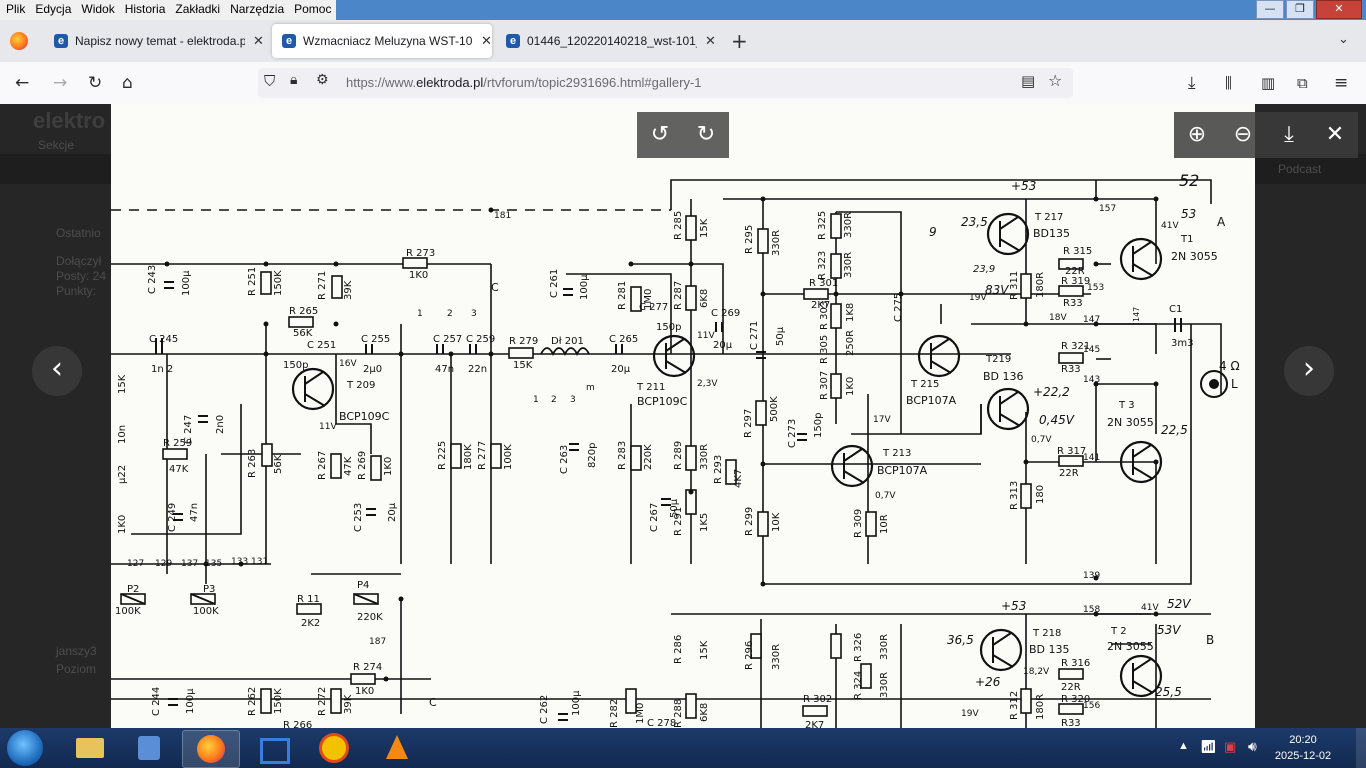  What do you see at coordinates (1309, 371) in the screenshot?
I see `next-image-button: ›` at bounding box center [1309, 371].